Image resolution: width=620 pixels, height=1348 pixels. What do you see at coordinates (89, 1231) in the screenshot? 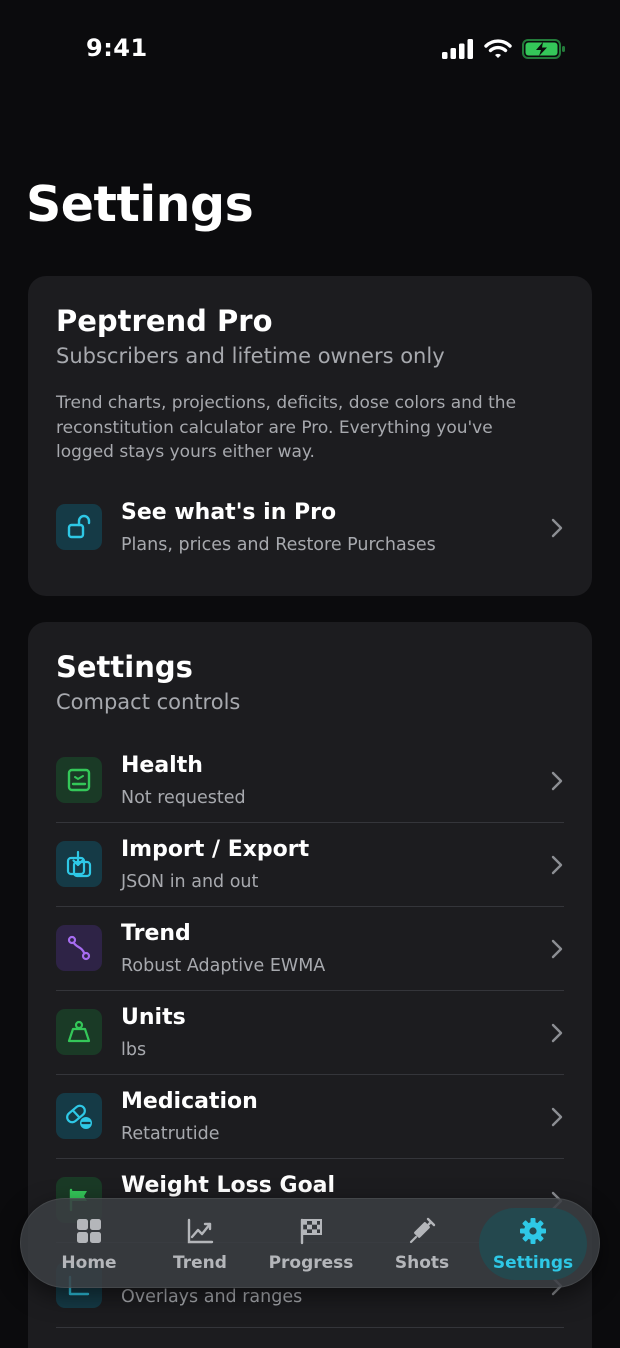
I see `grid-icon` at bounding box center [89, 1231].